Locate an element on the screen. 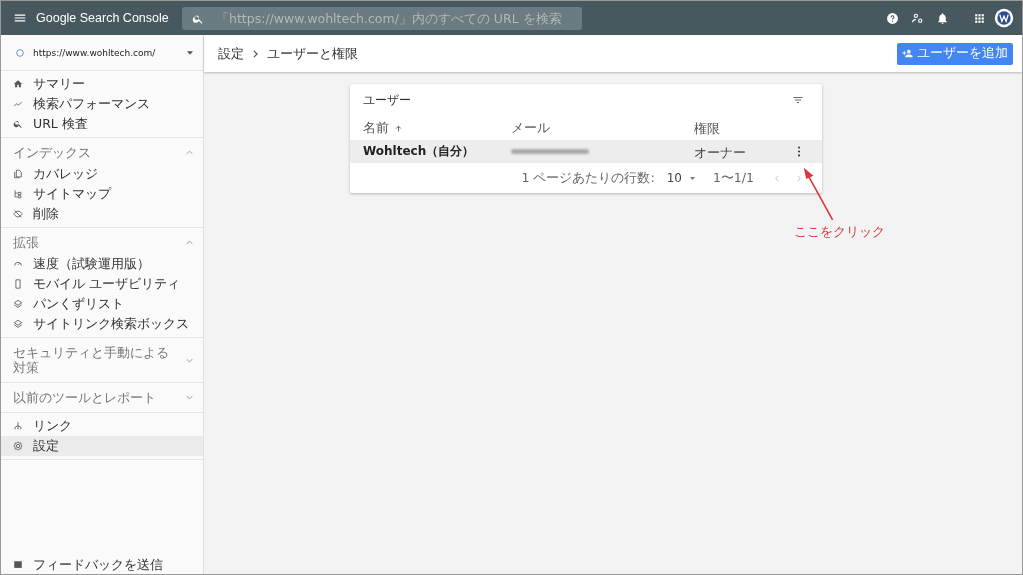  nav-item: サイトリンク検索ボックス is located at coordinates (102, 324).